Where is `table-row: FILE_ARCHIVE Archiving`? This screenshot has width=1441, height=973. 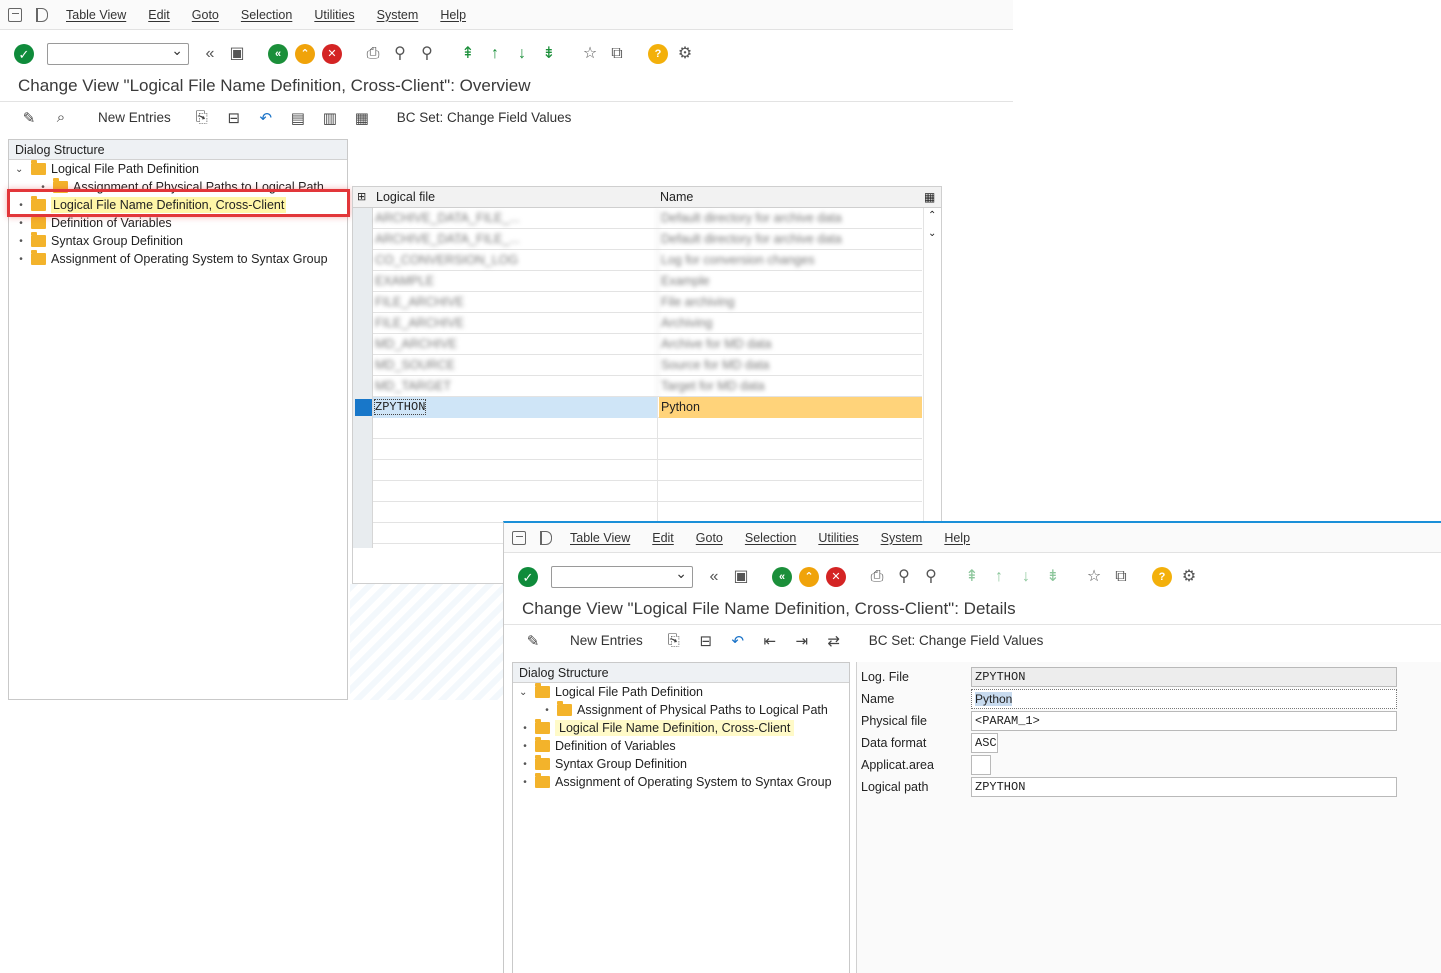 table-row: FILE_ARCHIVE Archiving is located at coordinates (647, 323).